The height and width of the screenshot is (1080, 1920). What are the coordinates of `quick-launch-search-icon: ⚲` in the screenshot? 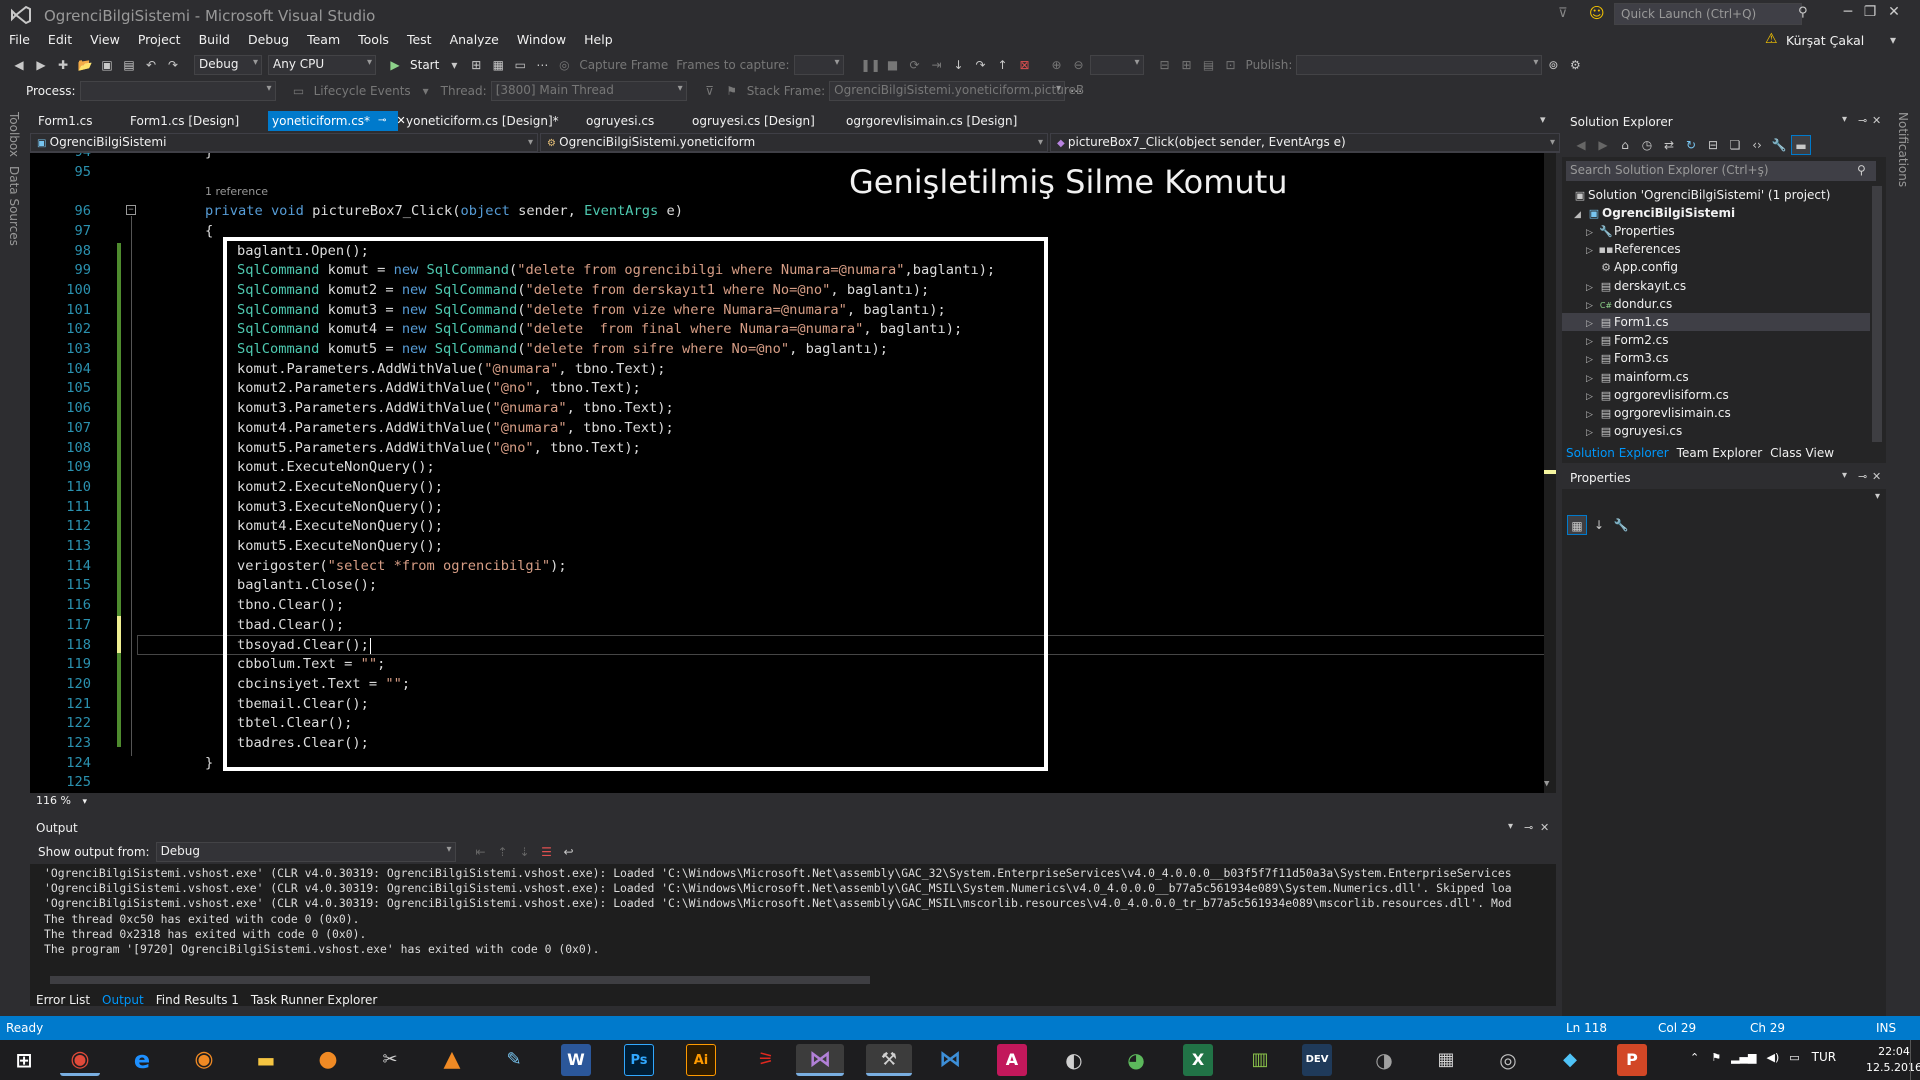 It's located at (1803, 12).